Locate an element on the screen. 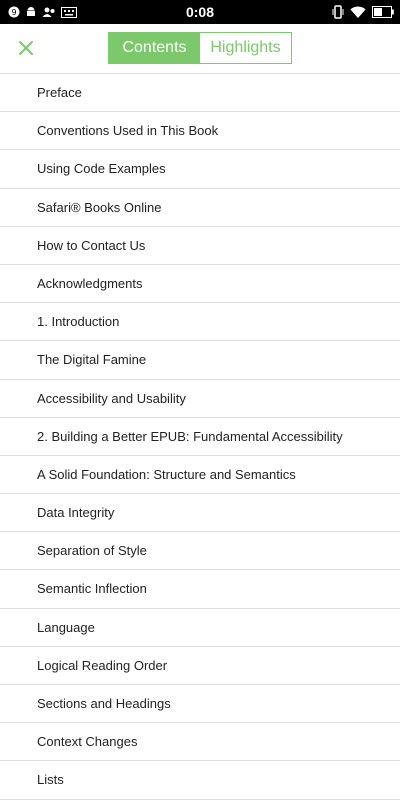 This screenshot has width=400, height=800. status-right-icons is located at coordinates (363, 12).